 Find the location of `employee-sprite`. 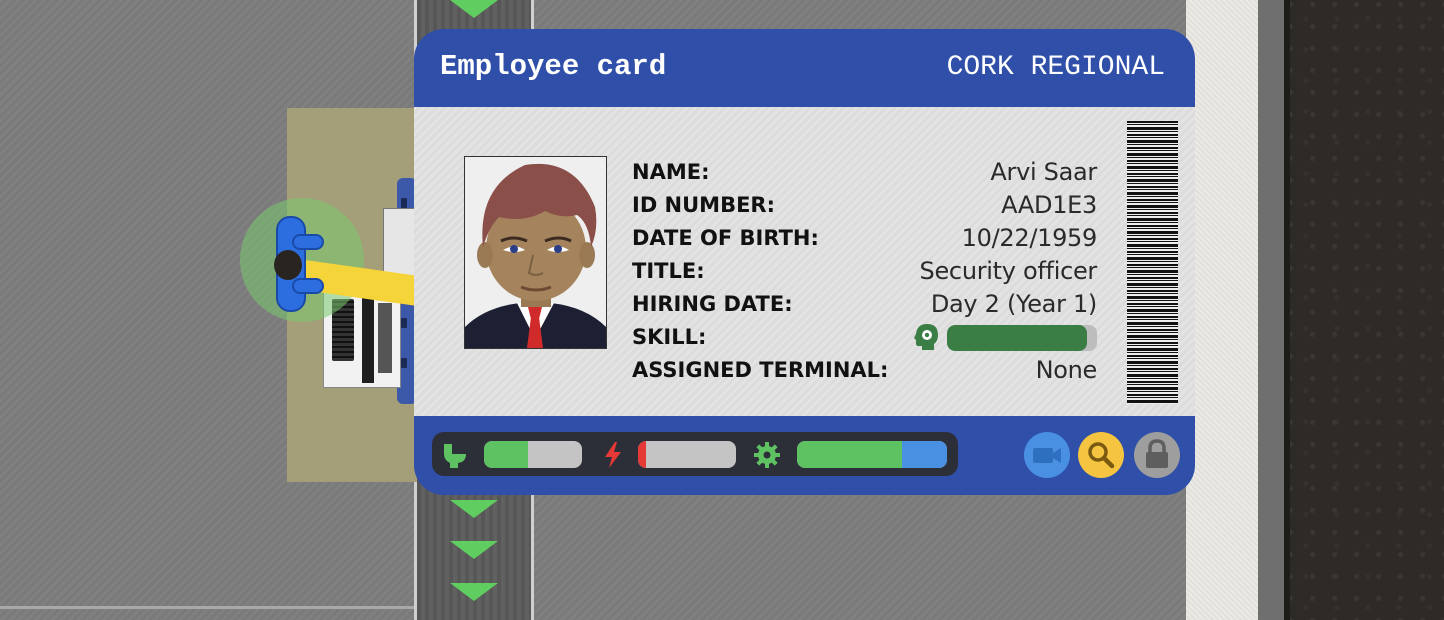

employee-sprite is located at coordinates (302, 264).